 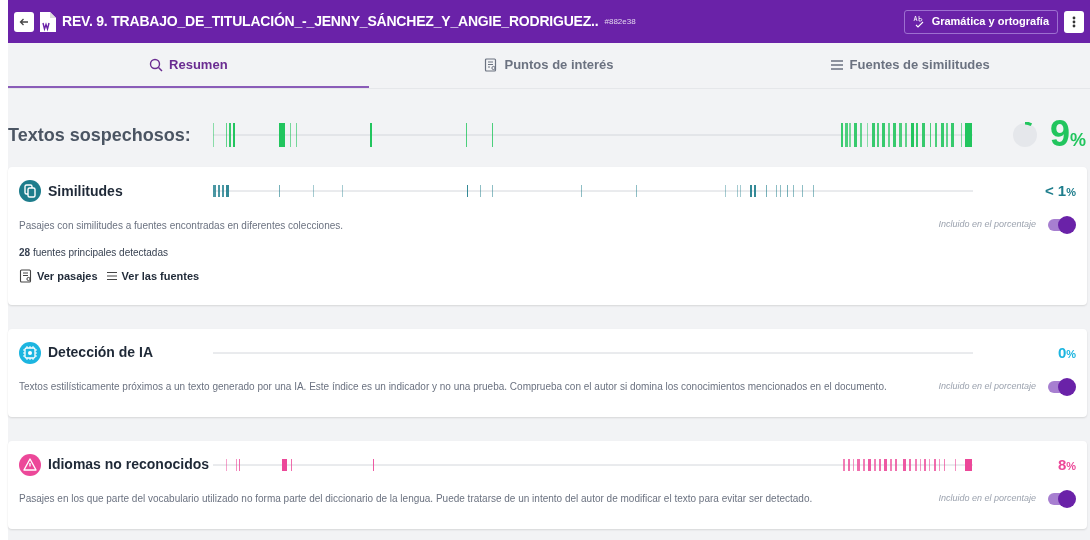 I want to click on section-percentage: 8%, so click(x=1066, y=464).